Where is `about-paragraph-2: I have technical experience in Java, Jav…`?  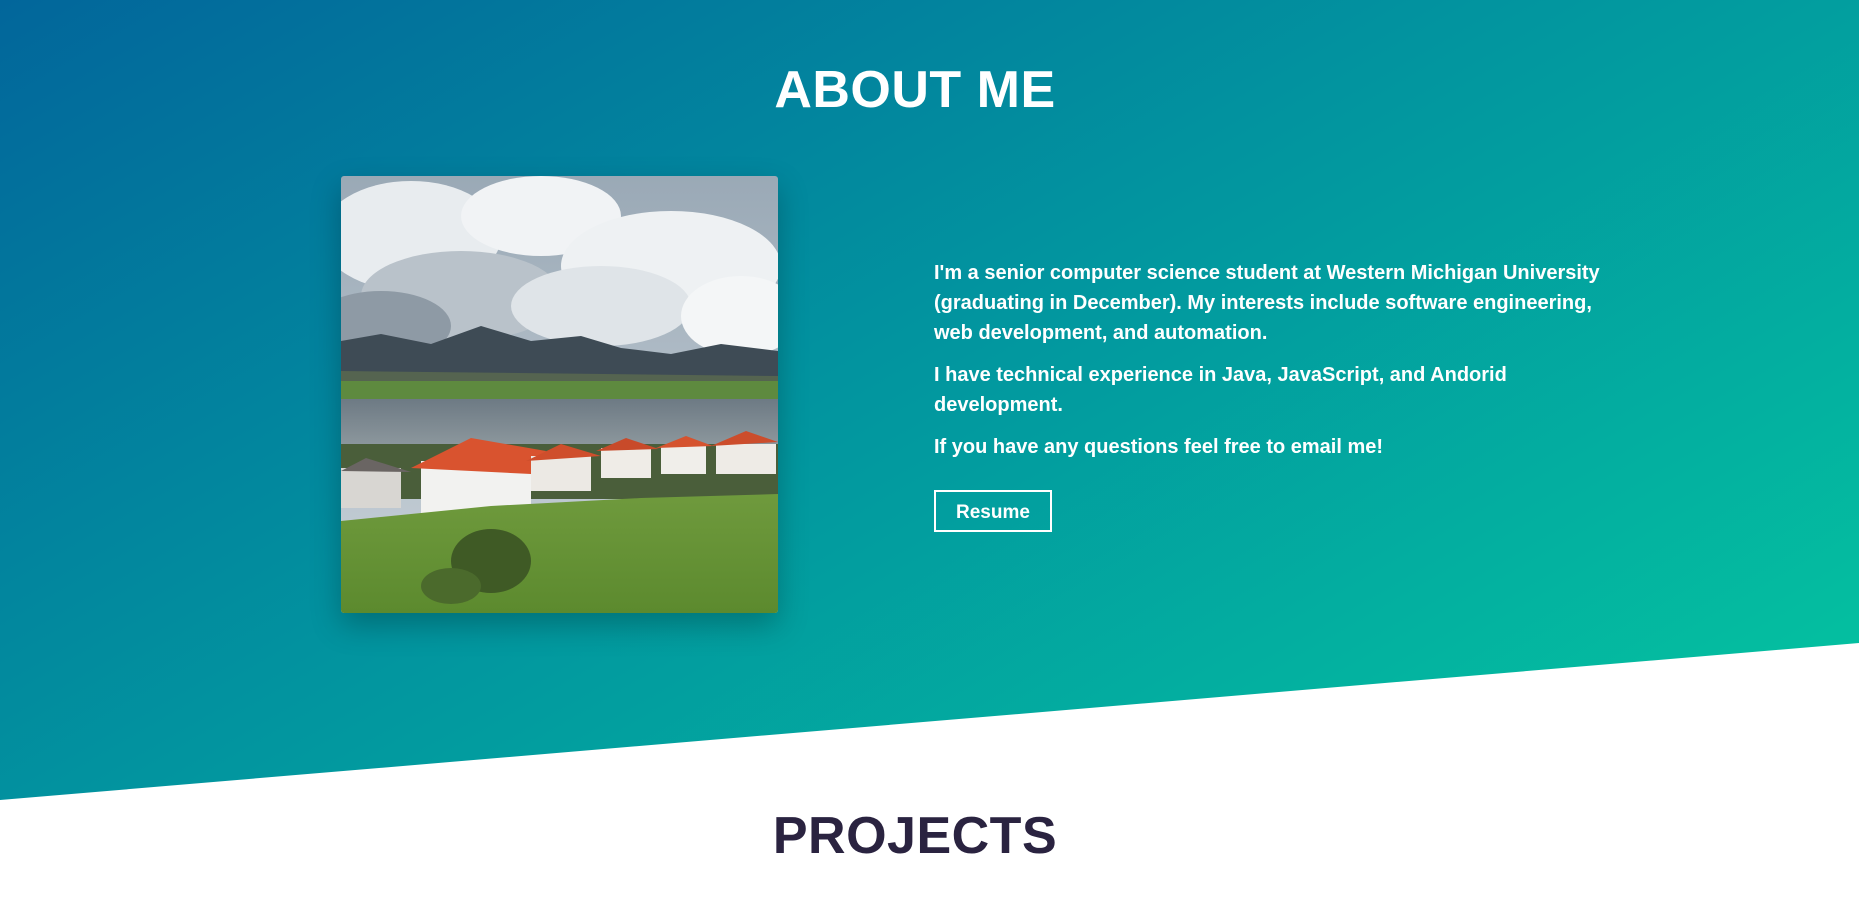
about-paragraph-2: I have technical experience in Java, Jav… is located at coordinates (1220, 390).